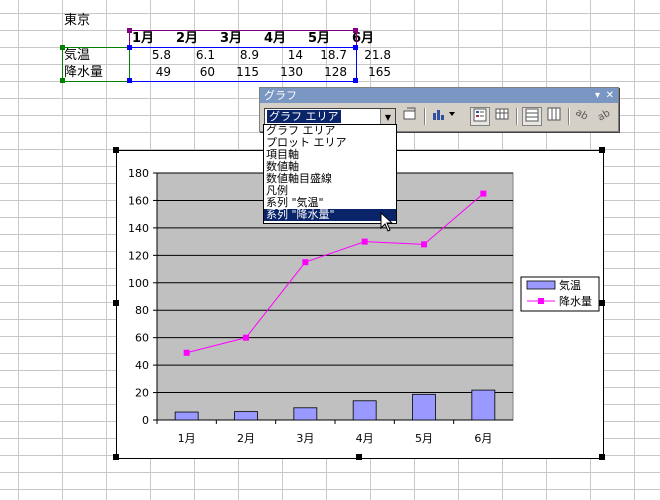  I want to click on bar-2月, so click(246, 416).